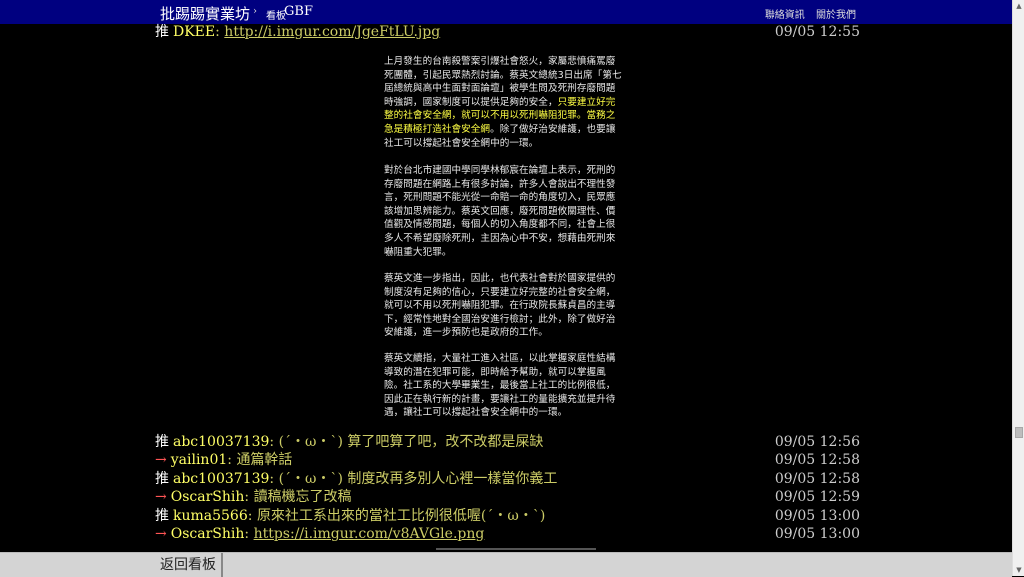 The width and height of the screenshot is (1024, 577). What do you see at coordinates (785, 15) in the screenshot?
I see `contact-link: 聯絡資訊` at bounding box center [785, 15].